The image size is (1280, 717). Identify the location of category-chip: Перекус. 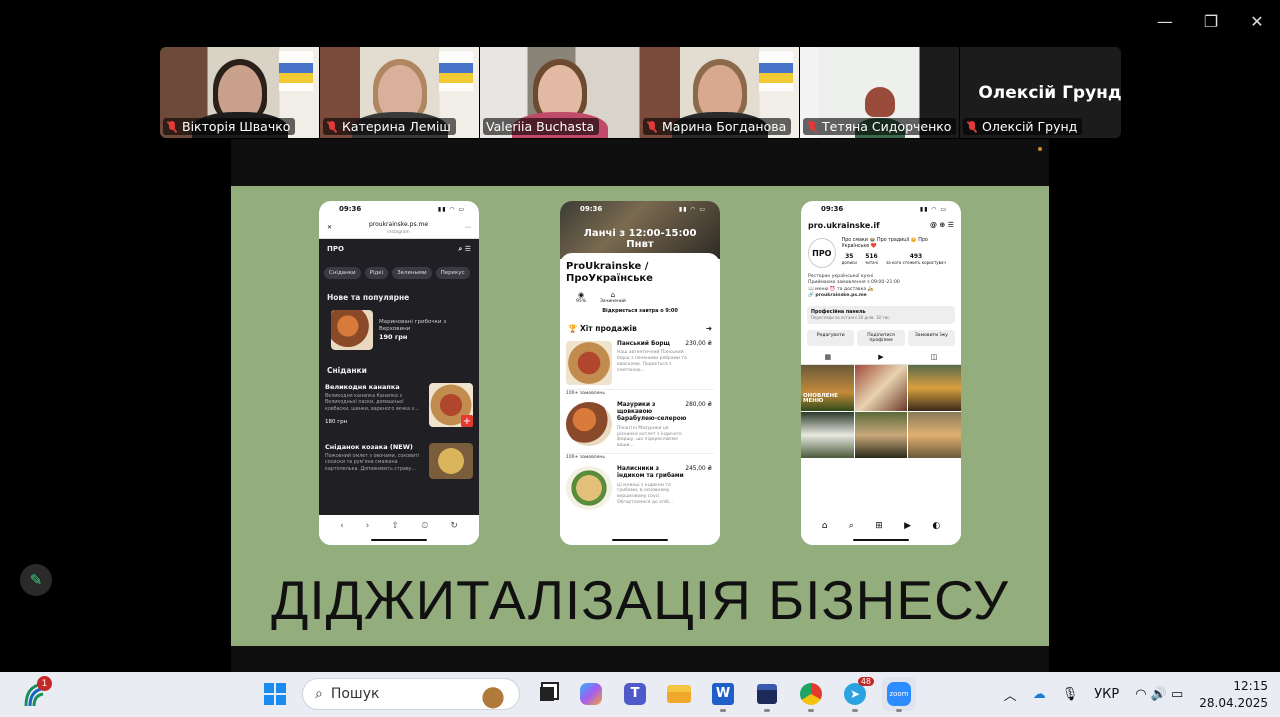
(452, 273).